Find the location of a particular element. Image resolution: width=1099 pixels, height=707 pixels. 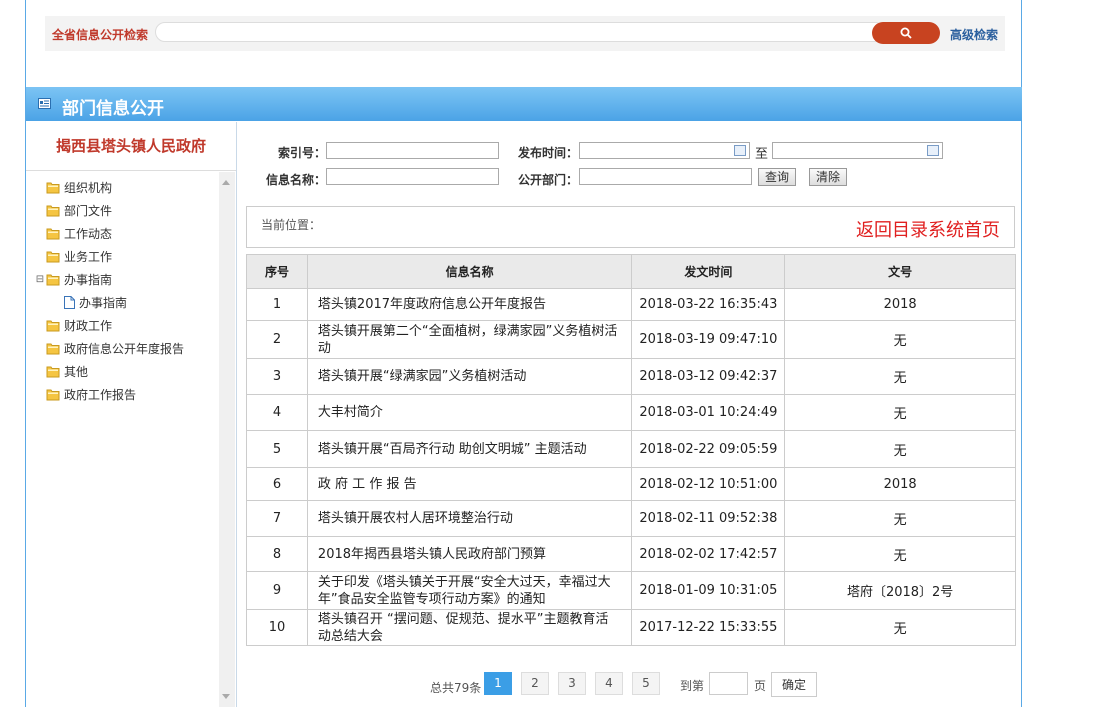

sidebar-scrollbar is located at coordinates (227, 439).